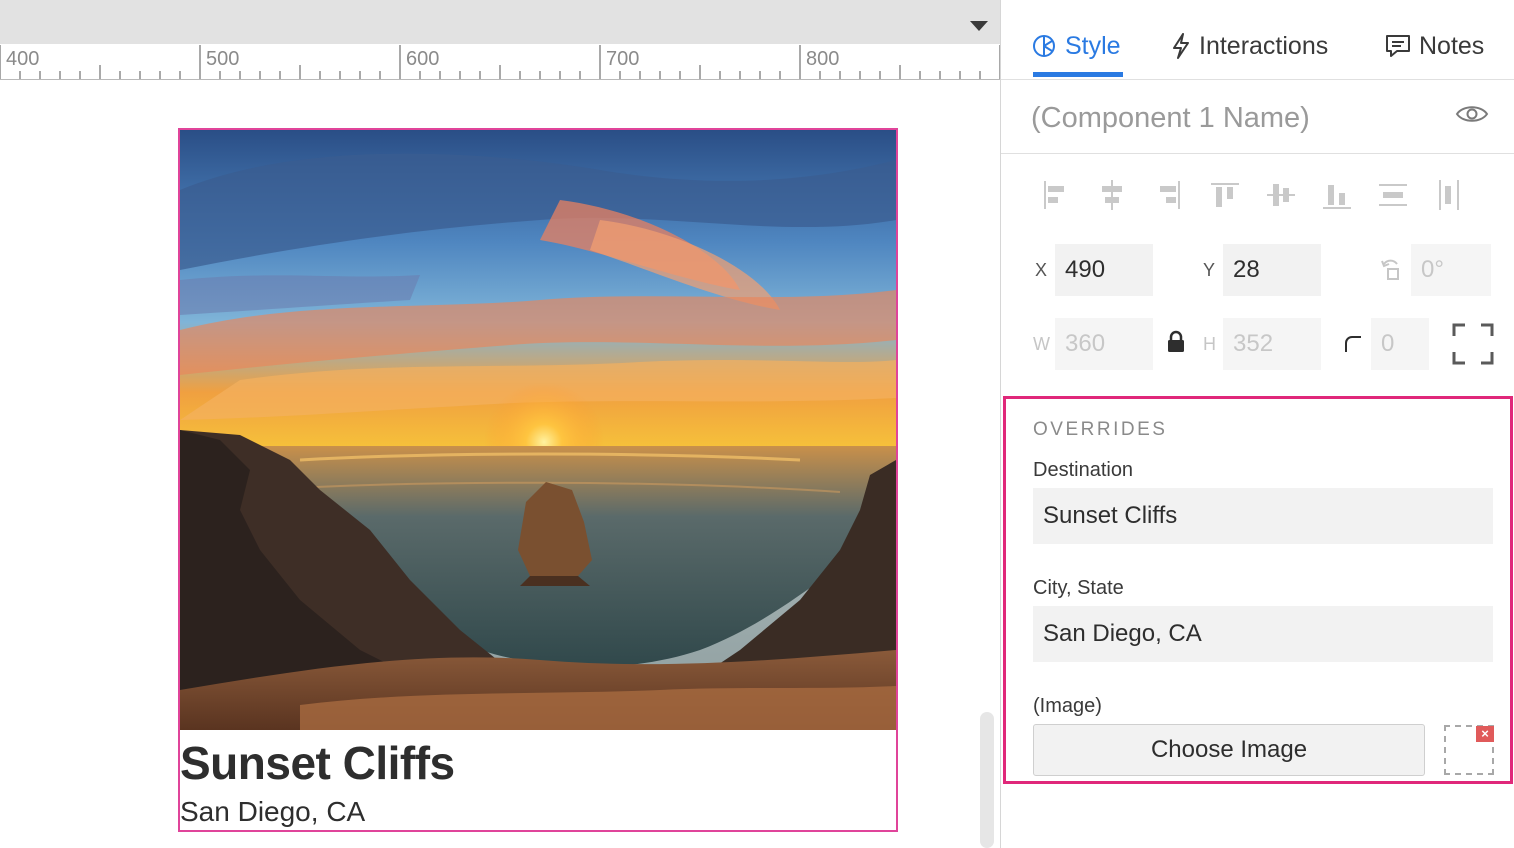 The width and height of the screenshot is (1514, 848). What do you see at coordinates (987, 780) in the screenshot?
I see `canvas-scrollbar` at bounding box center [987, 780].